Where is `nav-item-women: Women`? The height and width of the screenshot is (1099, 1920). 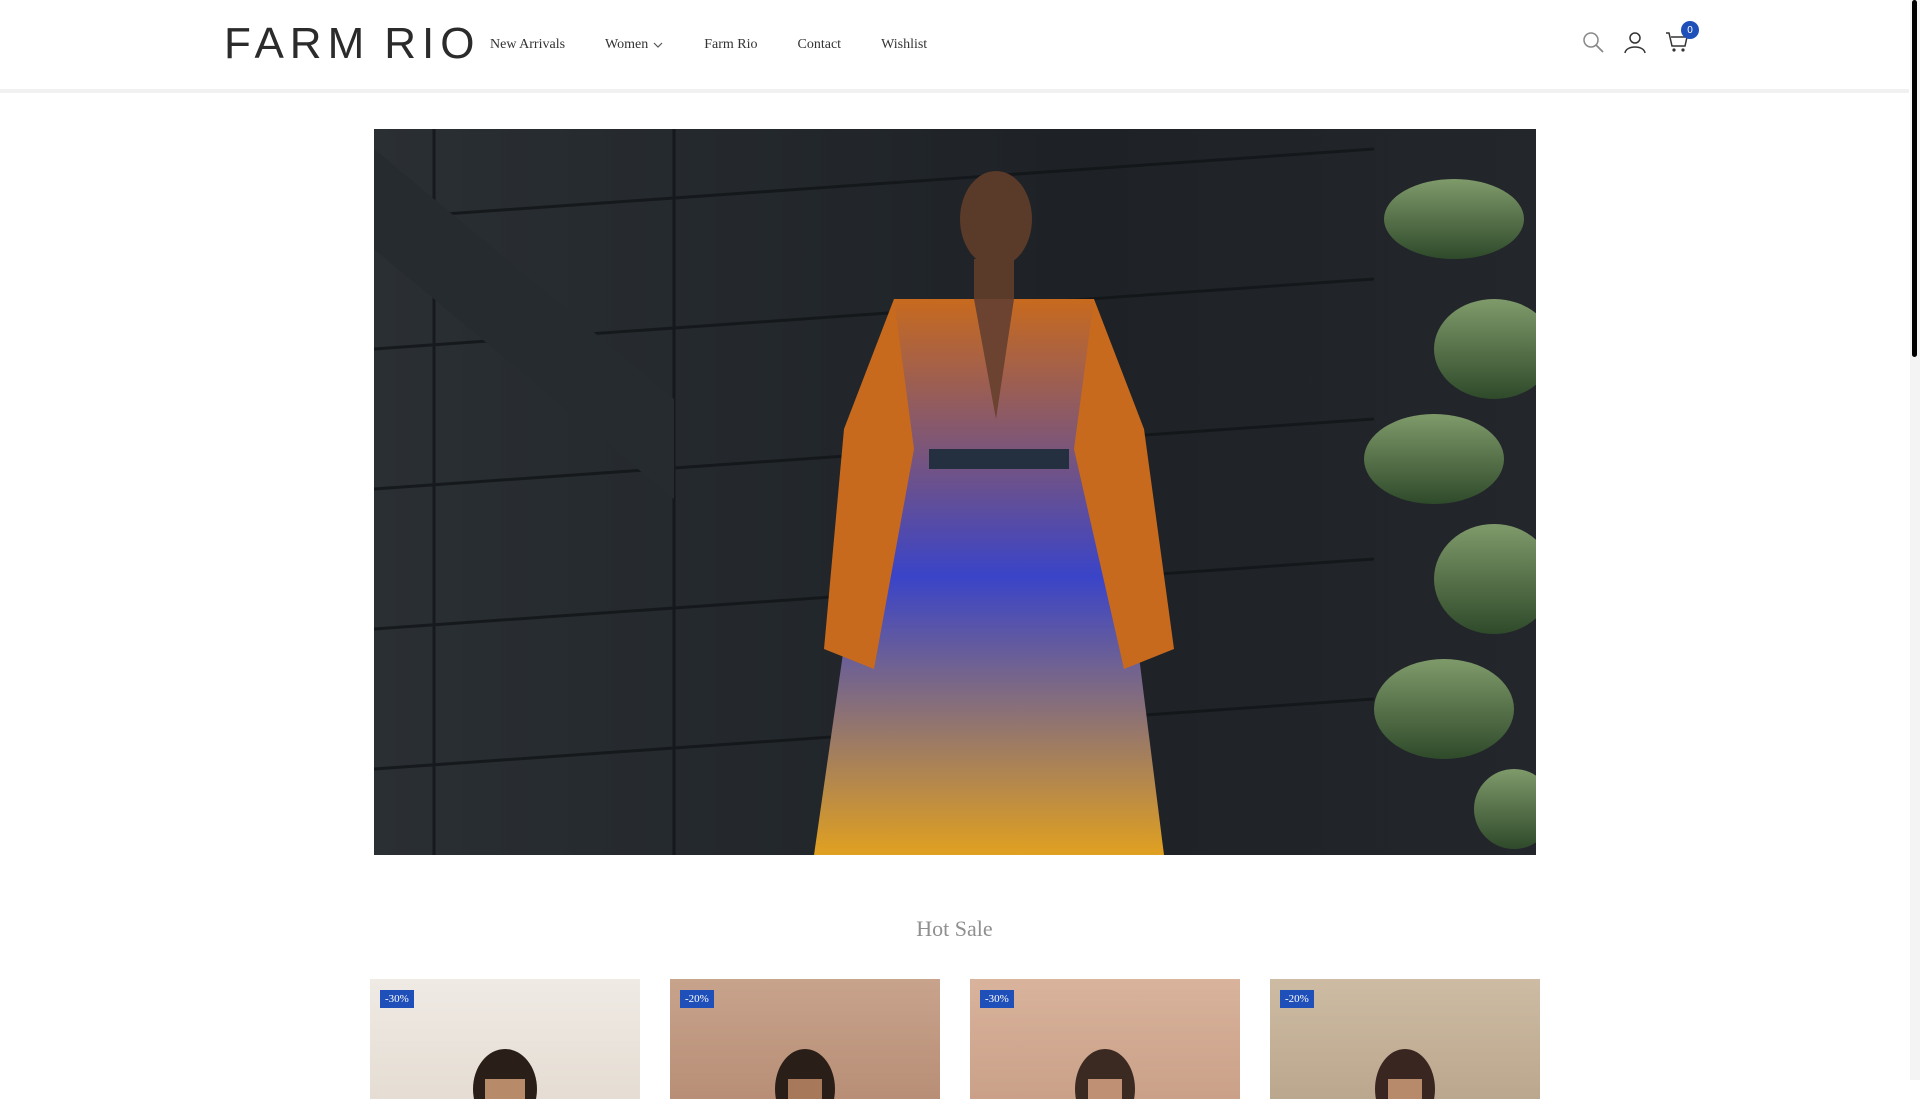 nav-item-women: Women is located at coordinates (634, 45).